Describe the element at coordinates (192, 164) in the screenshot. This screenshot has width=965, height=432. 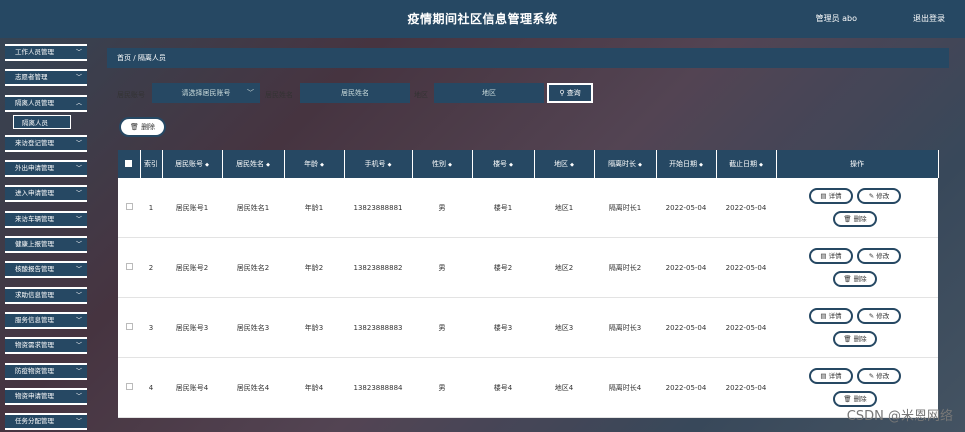
I see `col-account: 居民账号 ◆` at that location.